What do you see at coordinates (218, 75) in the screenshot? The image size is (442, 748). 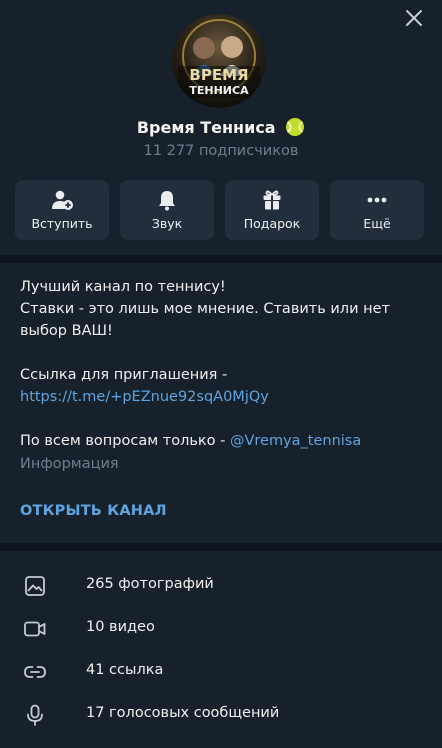 I see `svg-text: ВРЕМЯ` at bounding box center [218, 75].